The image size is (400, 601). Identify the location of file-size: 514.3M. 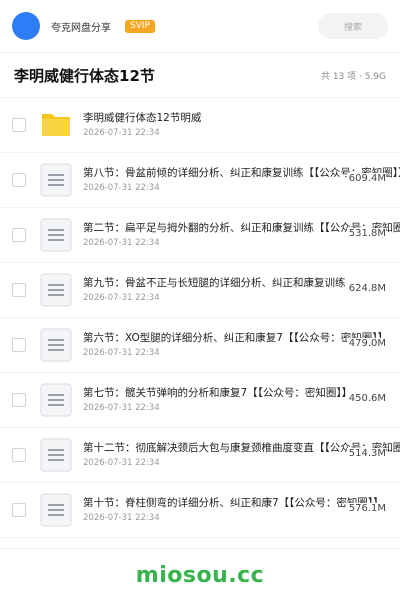
(366, 453).